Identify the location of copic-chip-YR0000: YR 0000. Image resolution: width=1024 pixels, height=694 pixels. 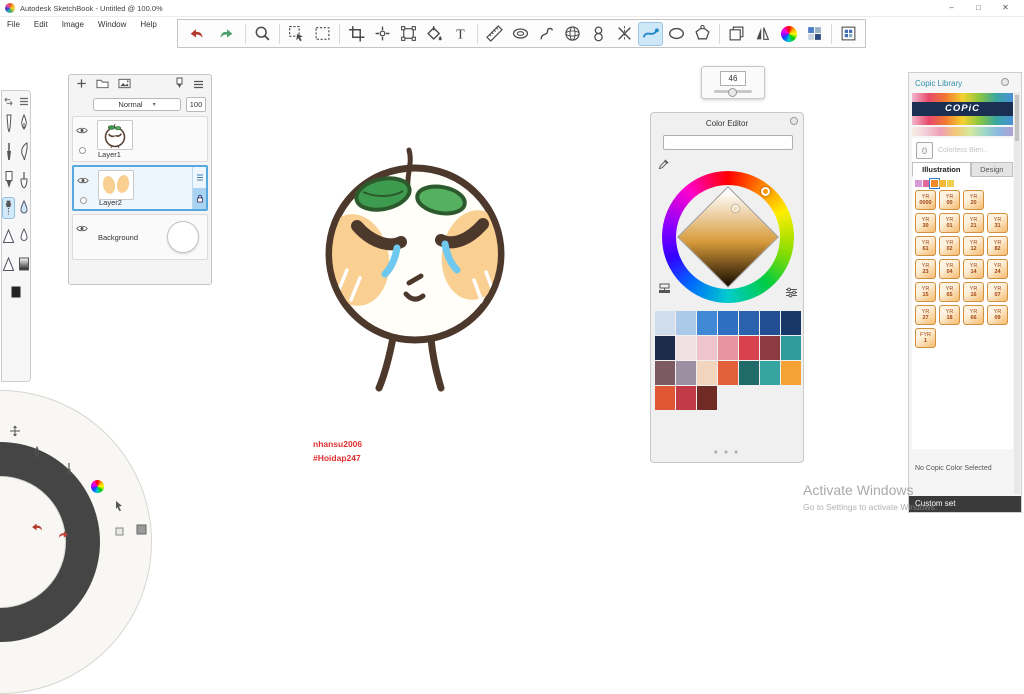
(925, 200).